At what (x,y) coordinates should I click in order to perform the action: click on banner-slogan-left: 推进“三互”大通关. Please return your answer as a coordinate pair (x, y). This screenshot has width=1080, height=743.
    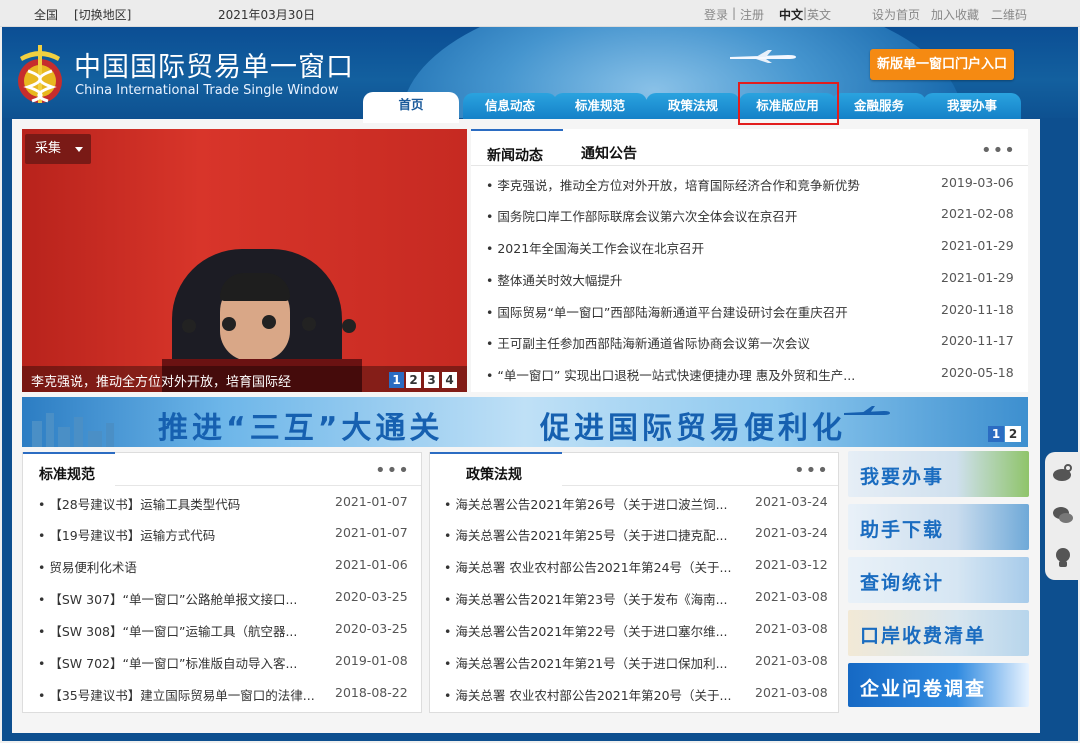
    Looking at the image, I should click on (301, 428).